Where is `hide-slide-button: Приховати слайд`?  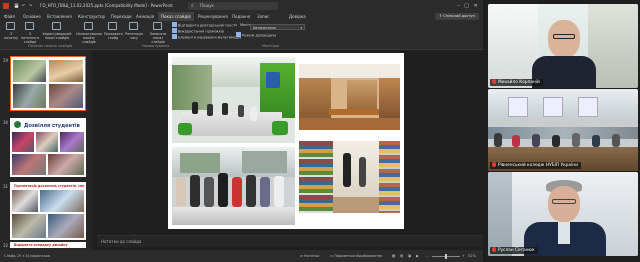
hide-slide-button: Приховати слайд is located at coordinates (113, 32).